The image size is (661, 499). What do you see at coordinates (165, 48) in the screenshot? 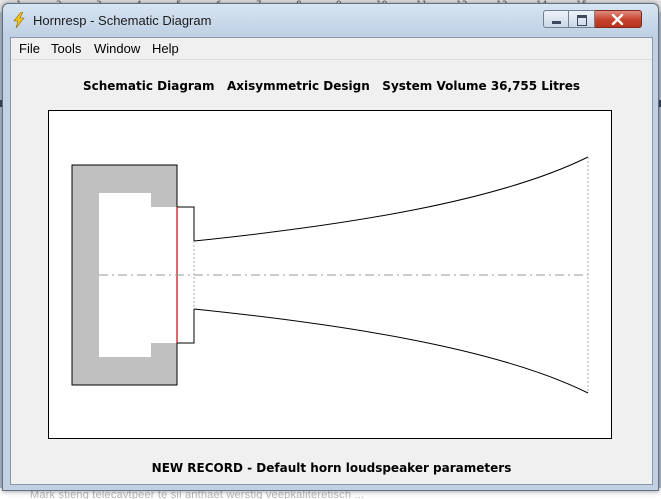
I see `menu-help: Help` at bounding box center [165, 48].